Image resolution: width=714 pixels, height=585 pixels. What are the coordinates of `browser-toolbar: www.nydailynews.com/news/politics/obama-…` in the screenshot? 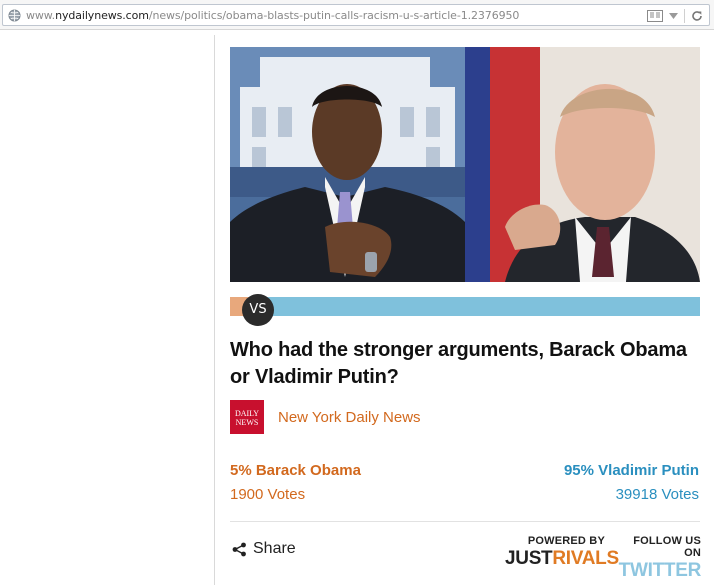 It's located at (357, 15).